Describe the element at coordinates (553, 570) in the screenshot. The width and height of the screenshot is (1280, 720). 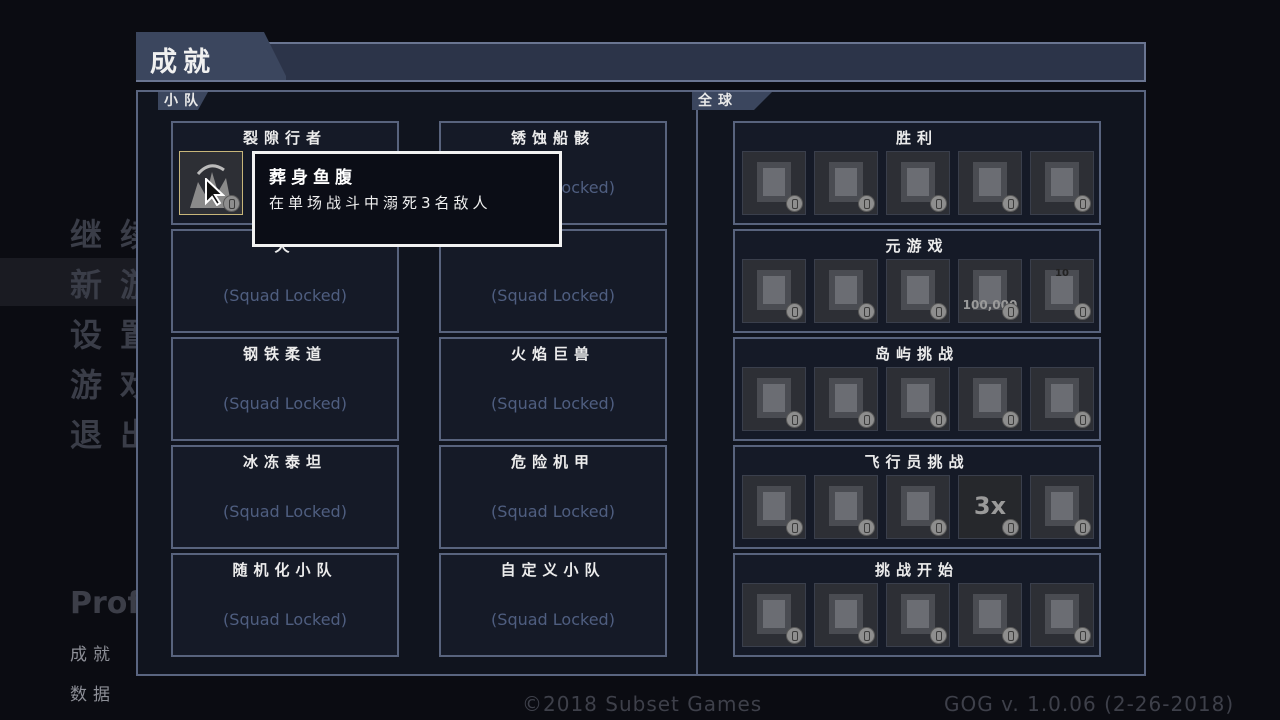
I see `squad-name: 自定义小队` at that location.